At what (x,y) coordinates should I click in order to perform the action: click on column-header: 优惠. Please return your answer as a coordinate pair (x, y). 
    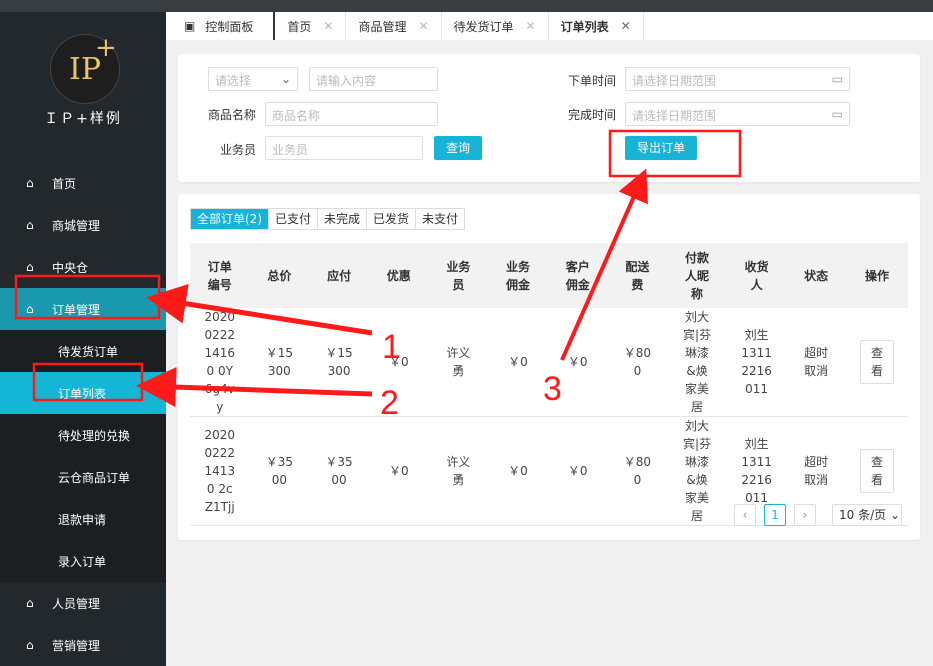
    Looking at the image, I should click on (398, 275).